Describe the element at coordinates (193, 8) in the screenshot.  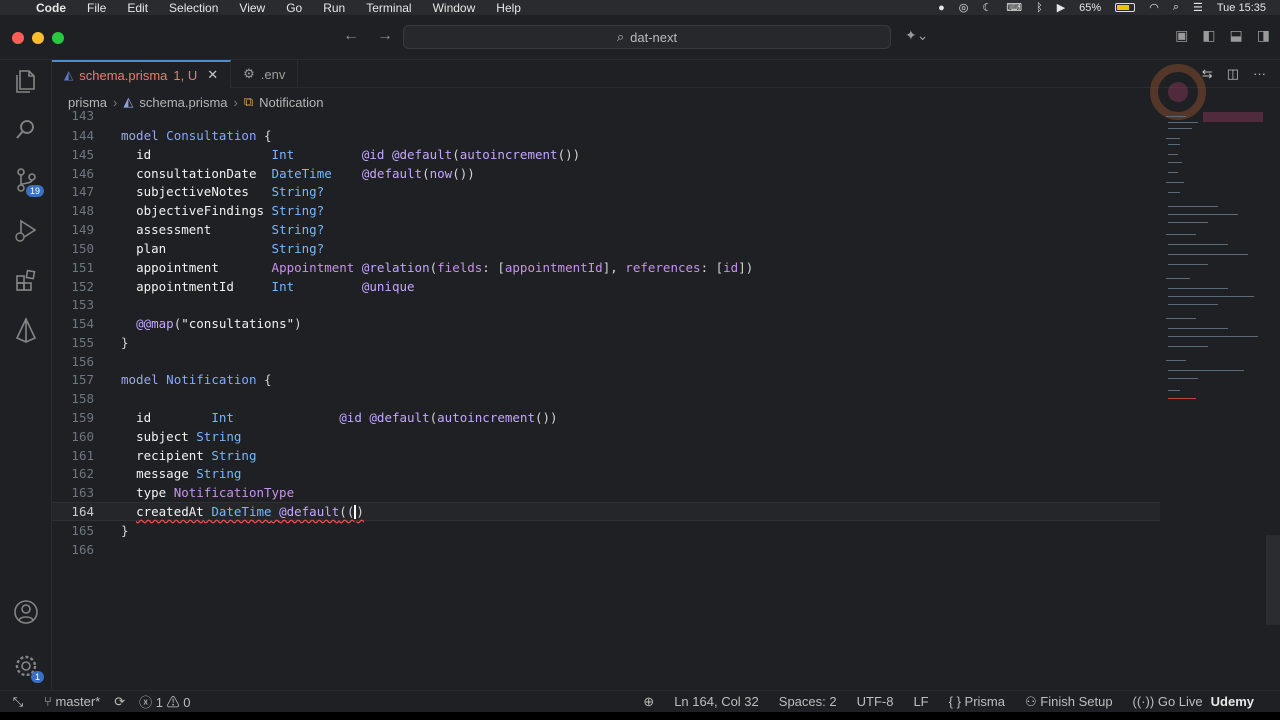
I see `menu-selection: Selection` at that location.